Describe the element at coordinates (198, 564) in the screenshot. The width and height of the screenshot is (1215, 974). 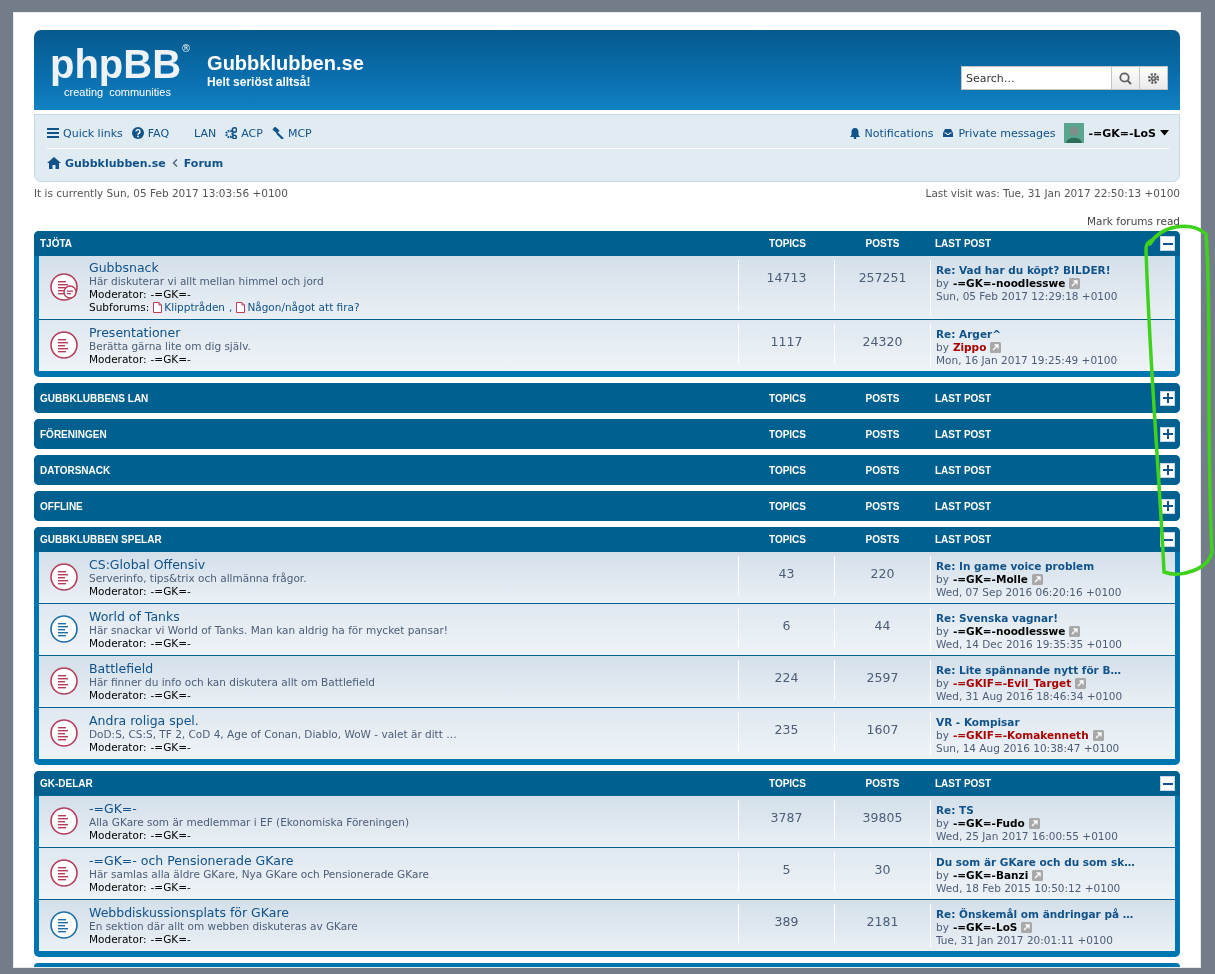
I see `forum-title-link: CS:Global Offensiv` at that location.